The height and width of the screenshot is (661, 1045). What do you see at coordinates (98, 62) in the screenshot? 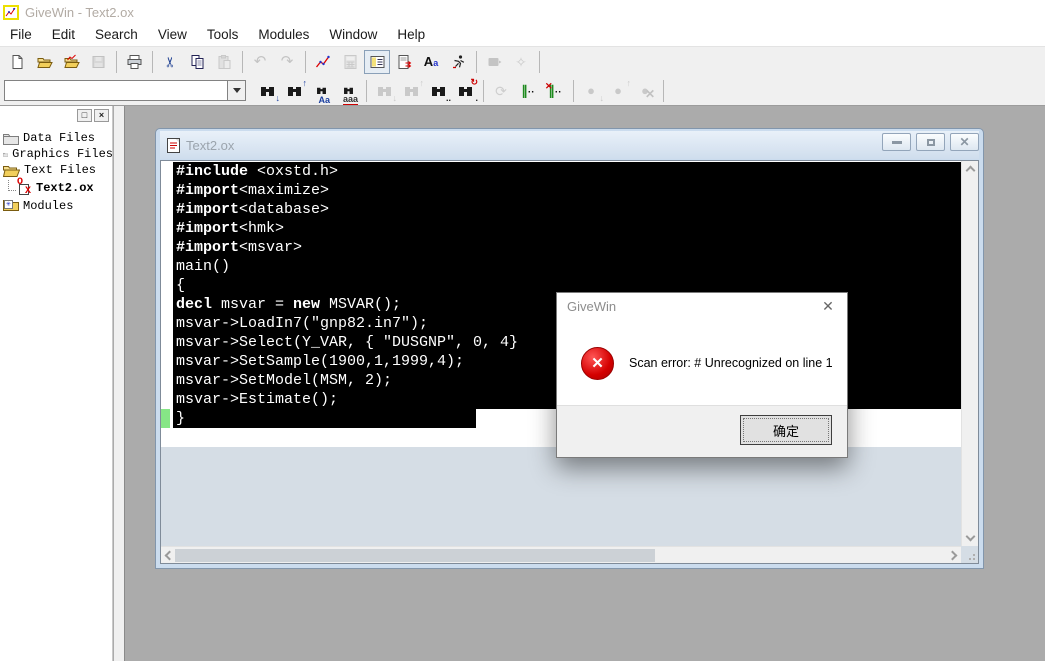
I see `save-button` at bounding box center [98, 62].